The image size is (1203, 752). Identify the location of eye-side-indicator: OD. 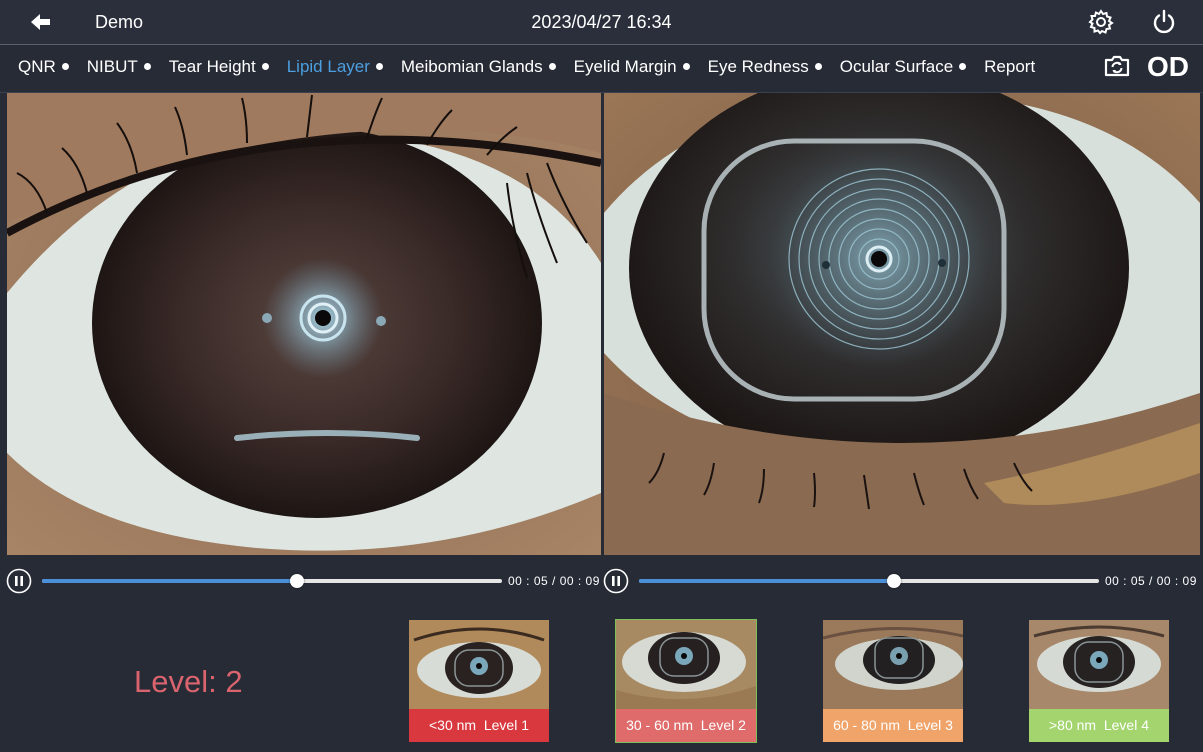
(1168, 67).